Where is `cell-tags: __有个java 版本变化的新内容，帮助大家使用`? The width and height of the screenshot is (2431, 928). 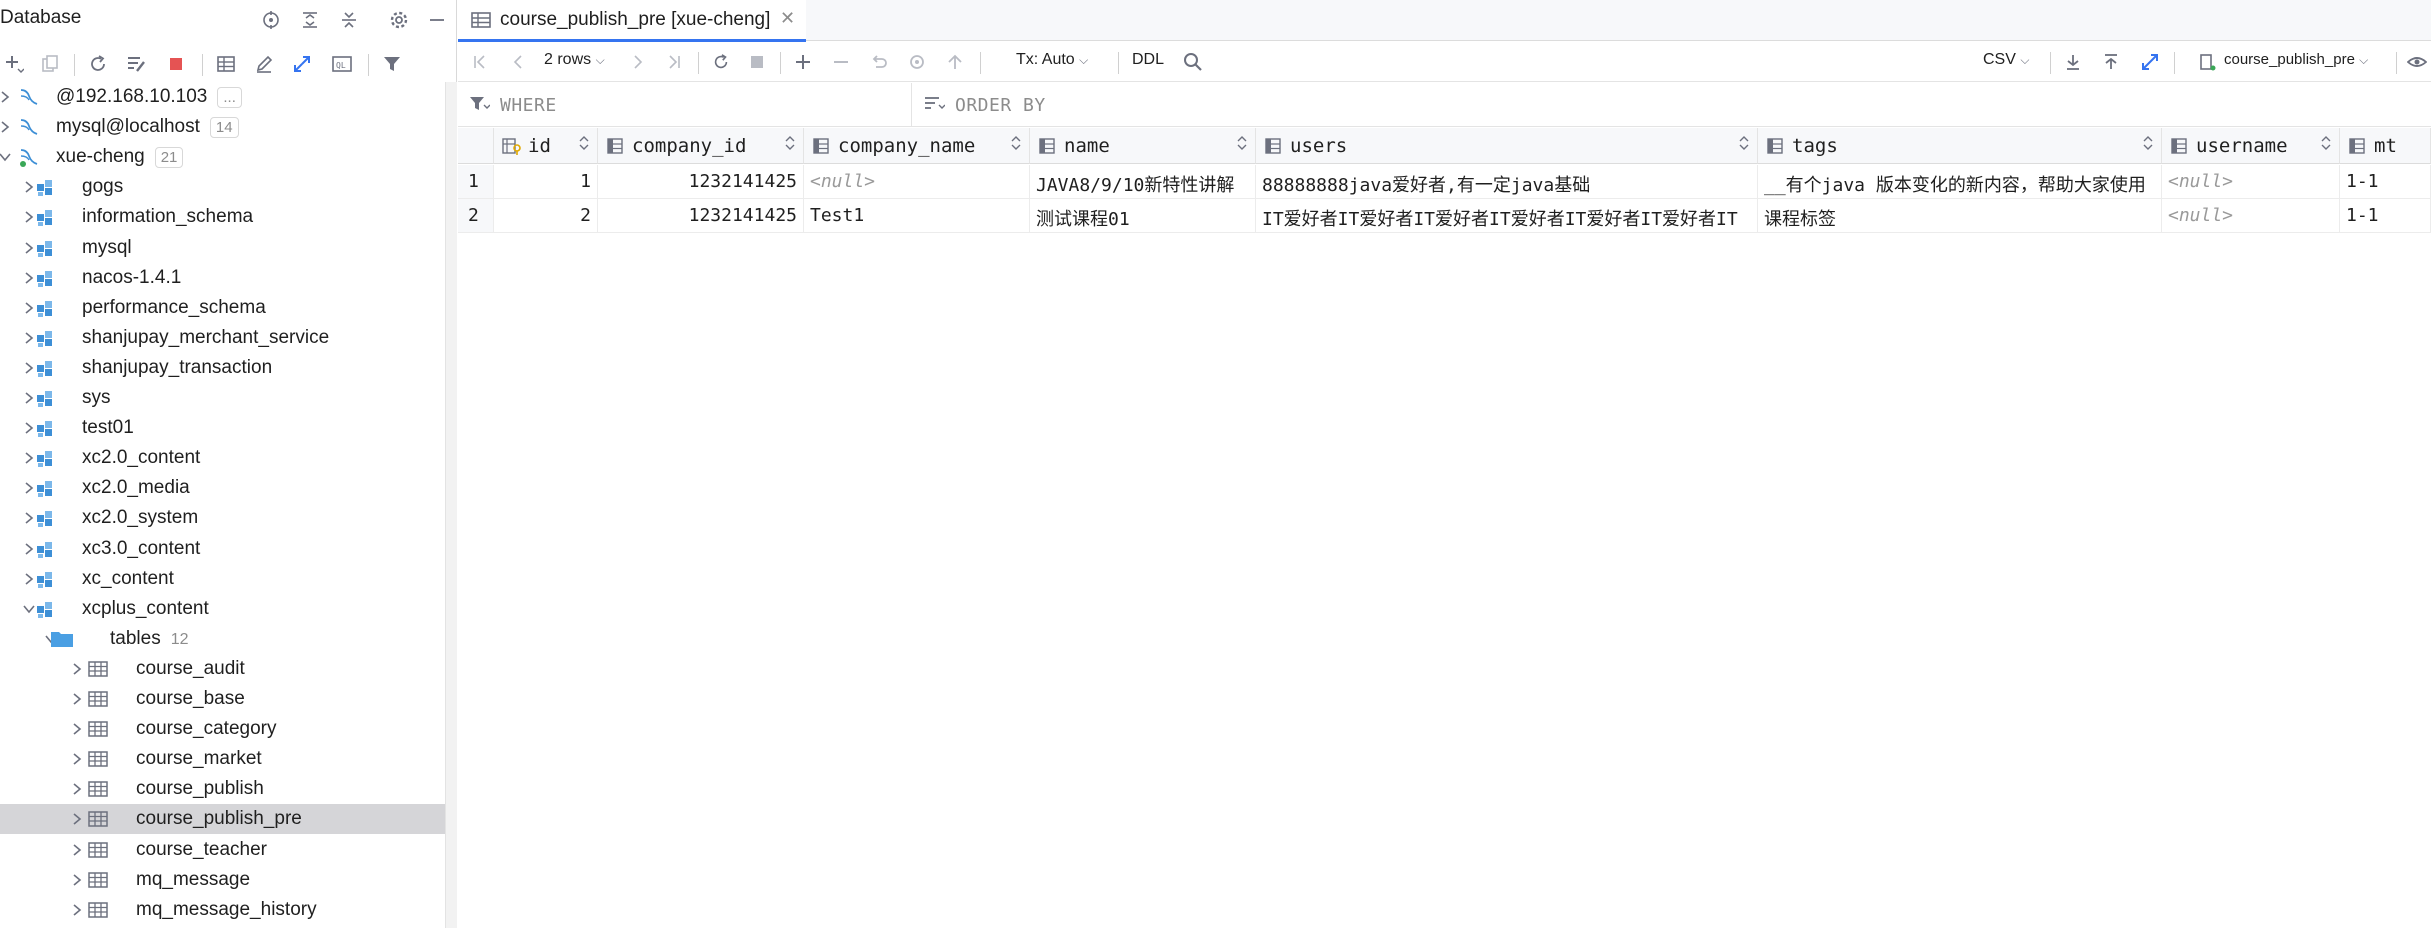 cell-tags: __有个java 版本变化的新内容，帮助大家使用 is located at coordinates (1960, 182).